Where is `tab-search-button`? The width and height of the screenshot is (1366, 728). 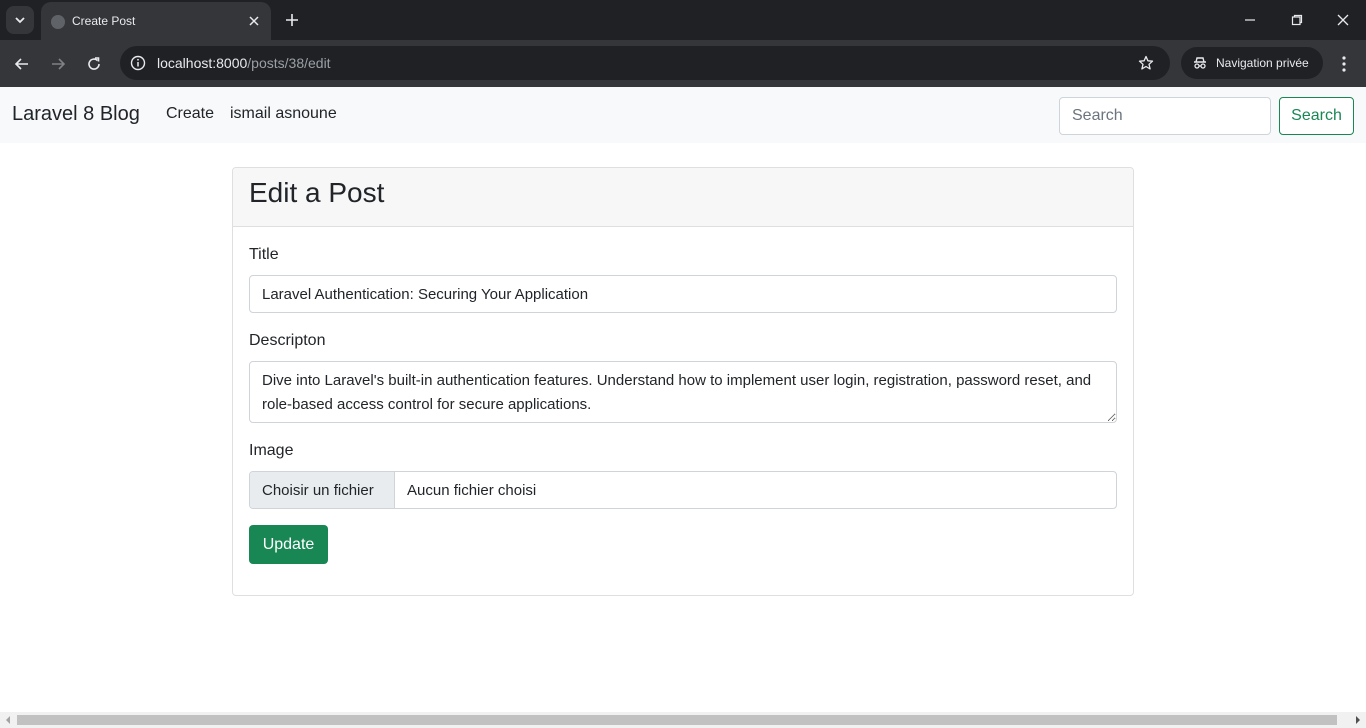
tab-search-button is located at coordinates (20, 20).